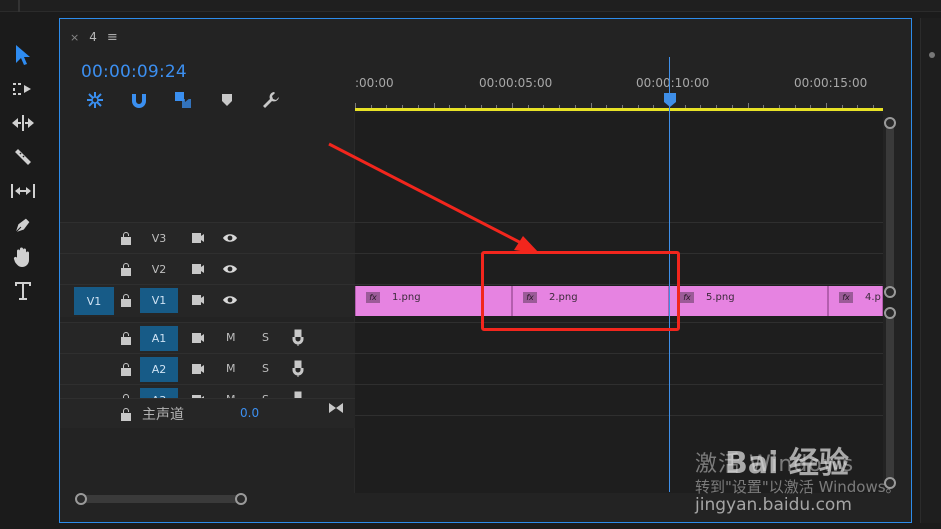  What do you see at coordinates (930, 270) in the screenshot?
I see `right-panel-edge` at bounding box center [930, 270].